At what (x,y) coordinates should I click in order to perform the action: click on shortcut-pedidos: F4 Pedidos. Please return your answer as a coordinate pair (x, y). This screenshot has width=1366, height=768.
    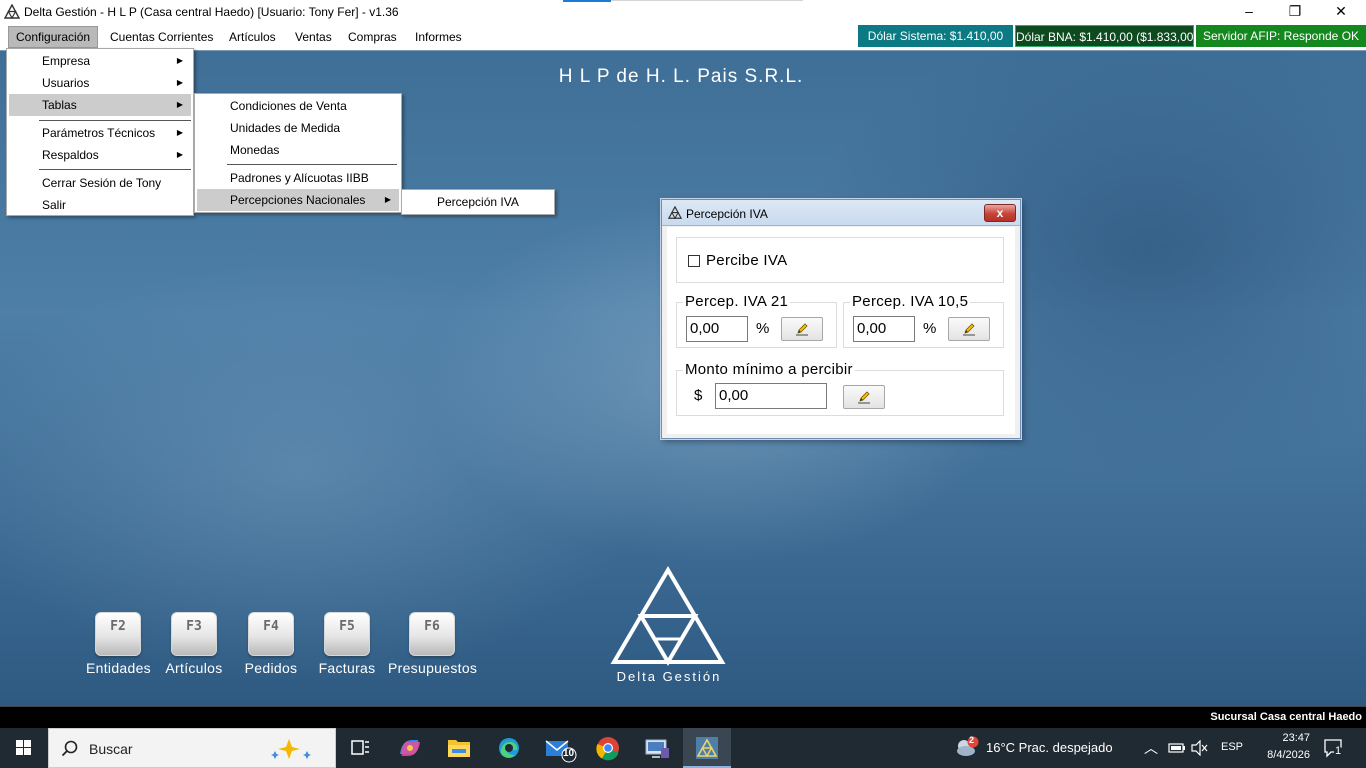
    Looking at the image, I should click on (271, 644).